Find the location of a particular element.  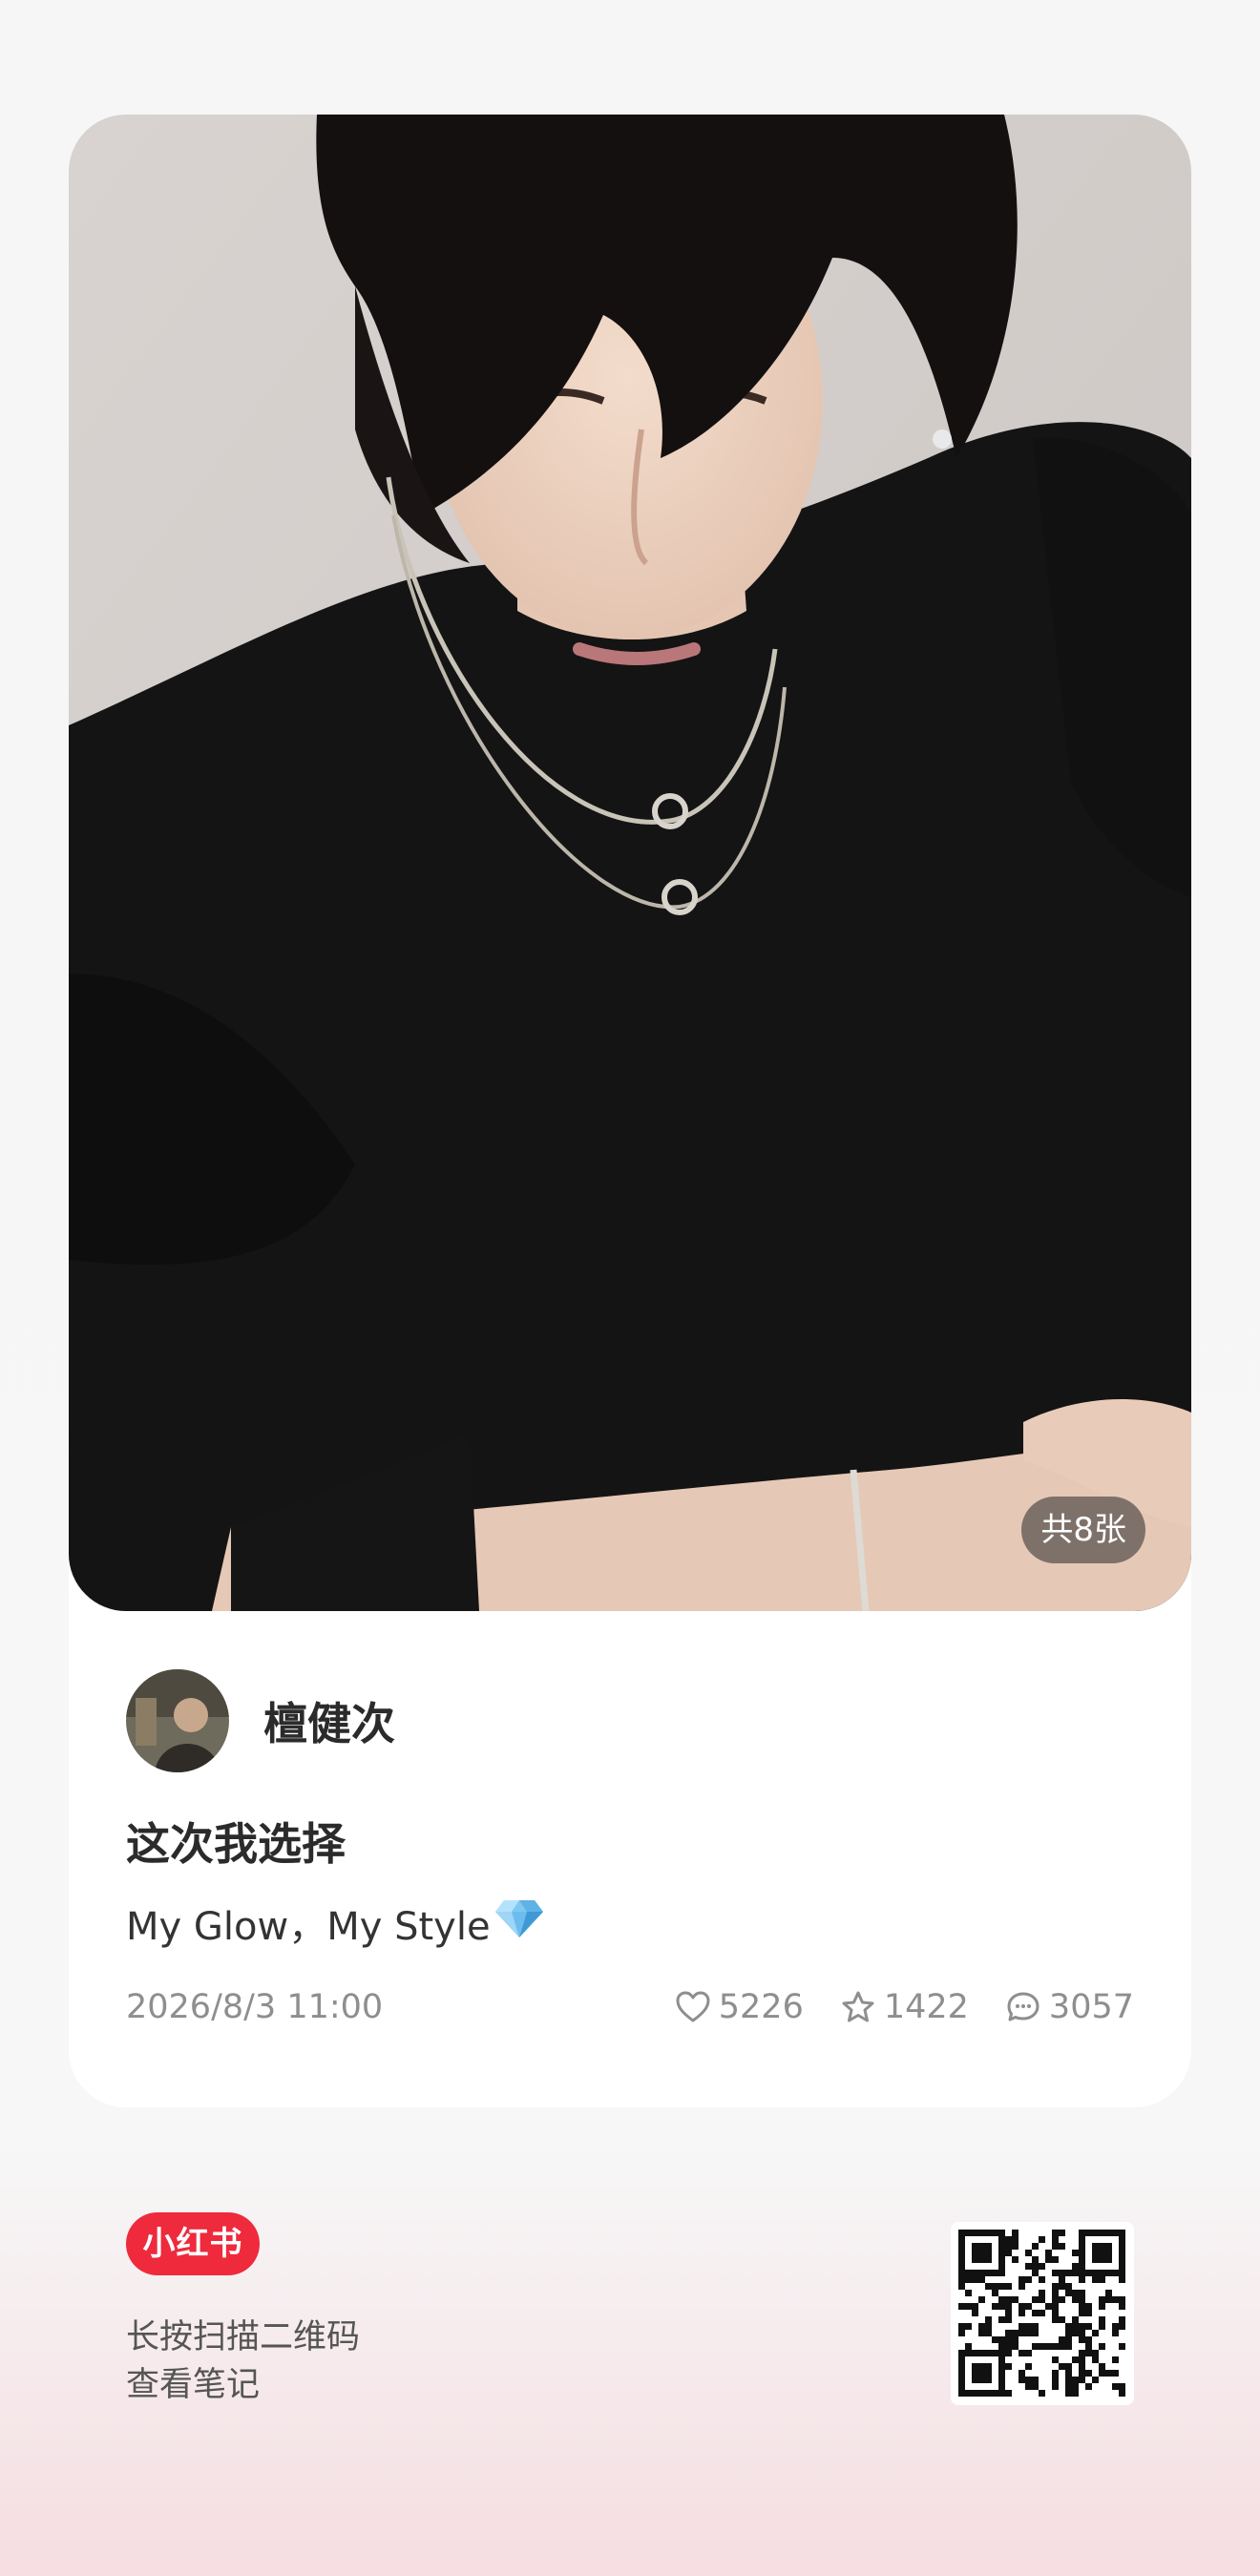

comment-icon is located at coordinates (1023, 2006).